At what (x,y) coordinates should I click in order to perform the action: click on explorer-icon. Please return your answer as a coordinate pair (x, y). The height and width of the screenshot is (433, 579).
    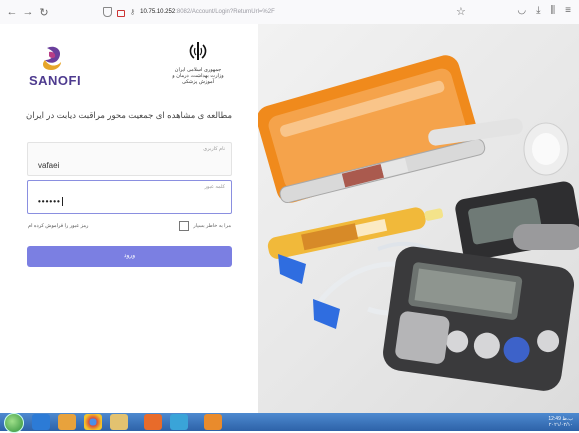
    Looking at the image, I should click on (119, 422).